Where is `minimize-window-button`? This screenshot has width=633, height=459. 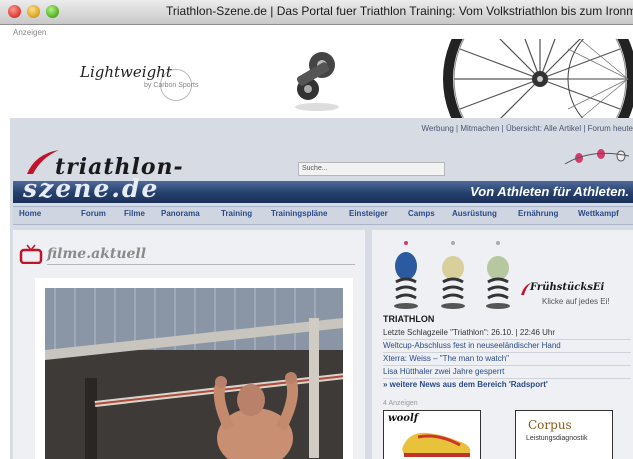 minimize-window-button is located at coordinates (33, 11).